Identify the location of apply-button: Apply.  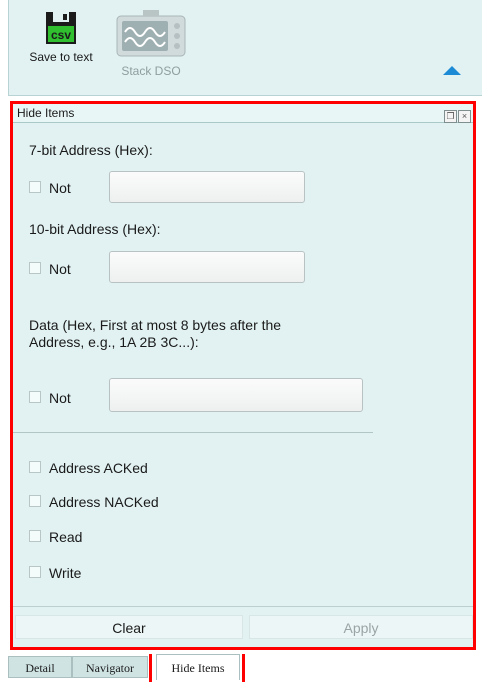
(361, 627).